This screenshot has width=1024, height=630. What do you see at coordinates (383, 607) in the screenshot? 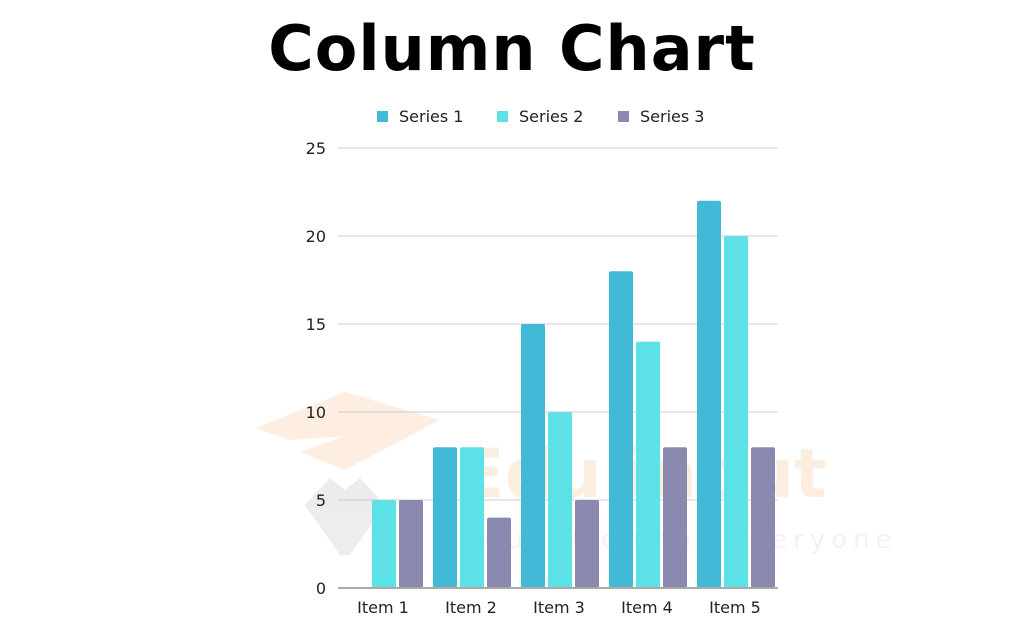
I see `x-tick-label: Item 1` at bounding box center [383, 607].